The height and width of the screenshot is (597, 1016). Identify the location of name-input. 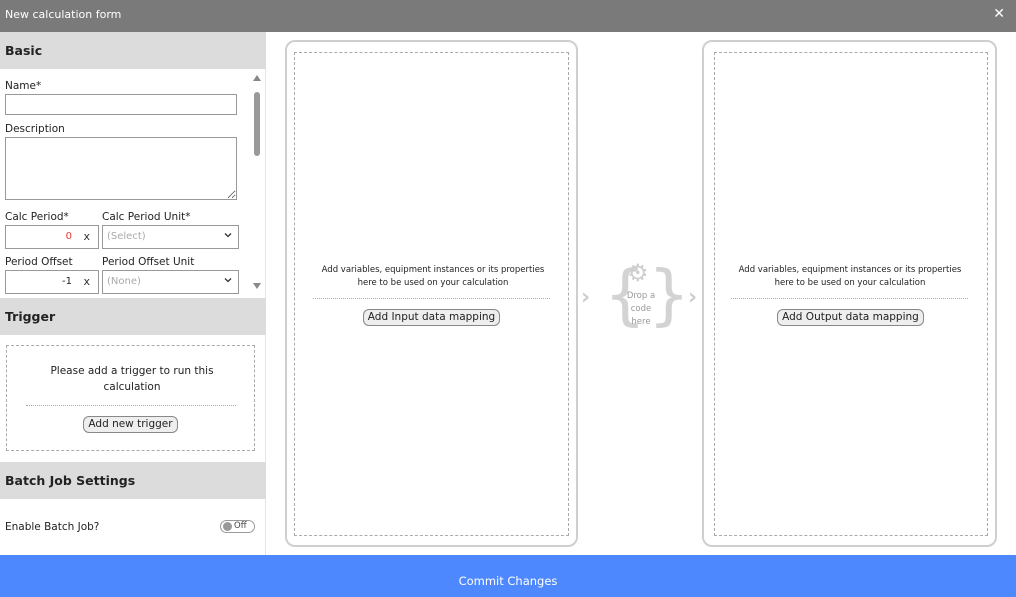
(121, 104).